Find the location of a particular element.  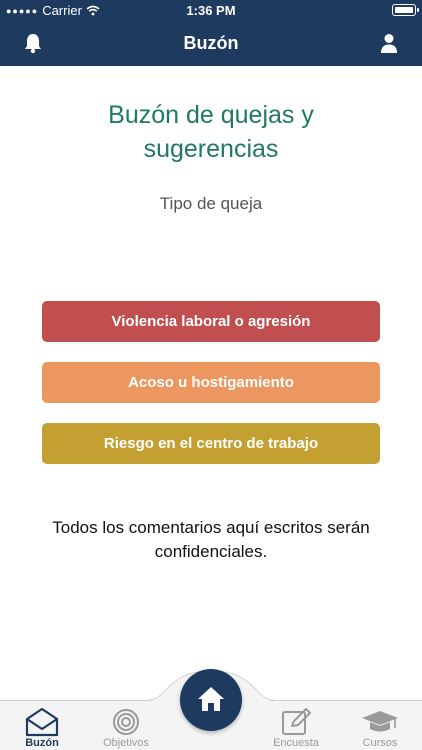

home-button is located at coordinates (211, 700).